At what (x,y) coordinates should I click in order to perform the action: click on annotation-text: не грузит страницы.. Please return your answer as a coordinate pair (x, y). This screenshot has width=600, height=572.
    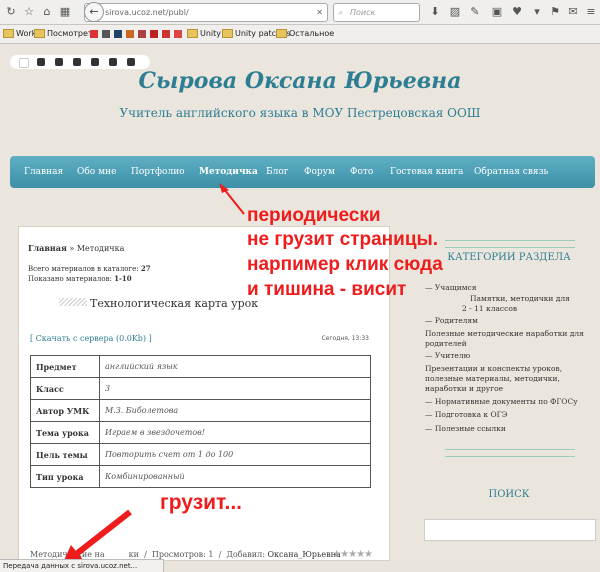
    Looking at the image, I should click on (343, 239).